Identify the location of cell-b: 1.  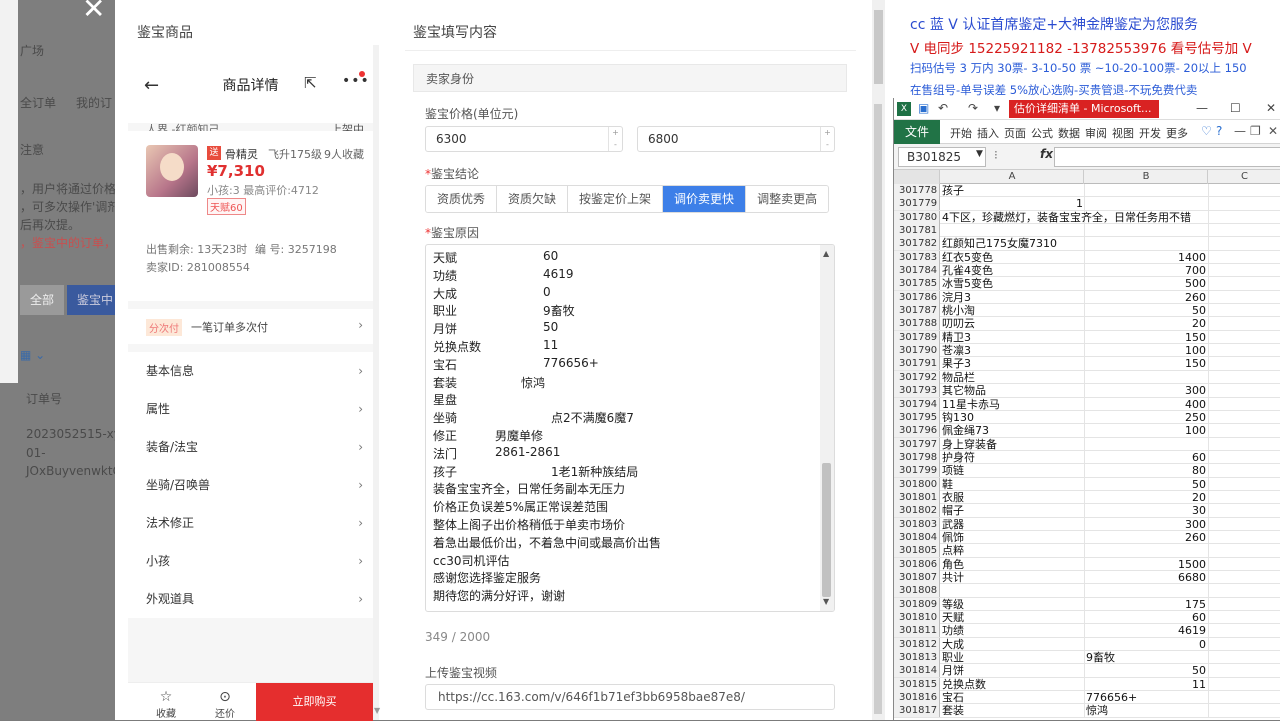
(1136, 203).